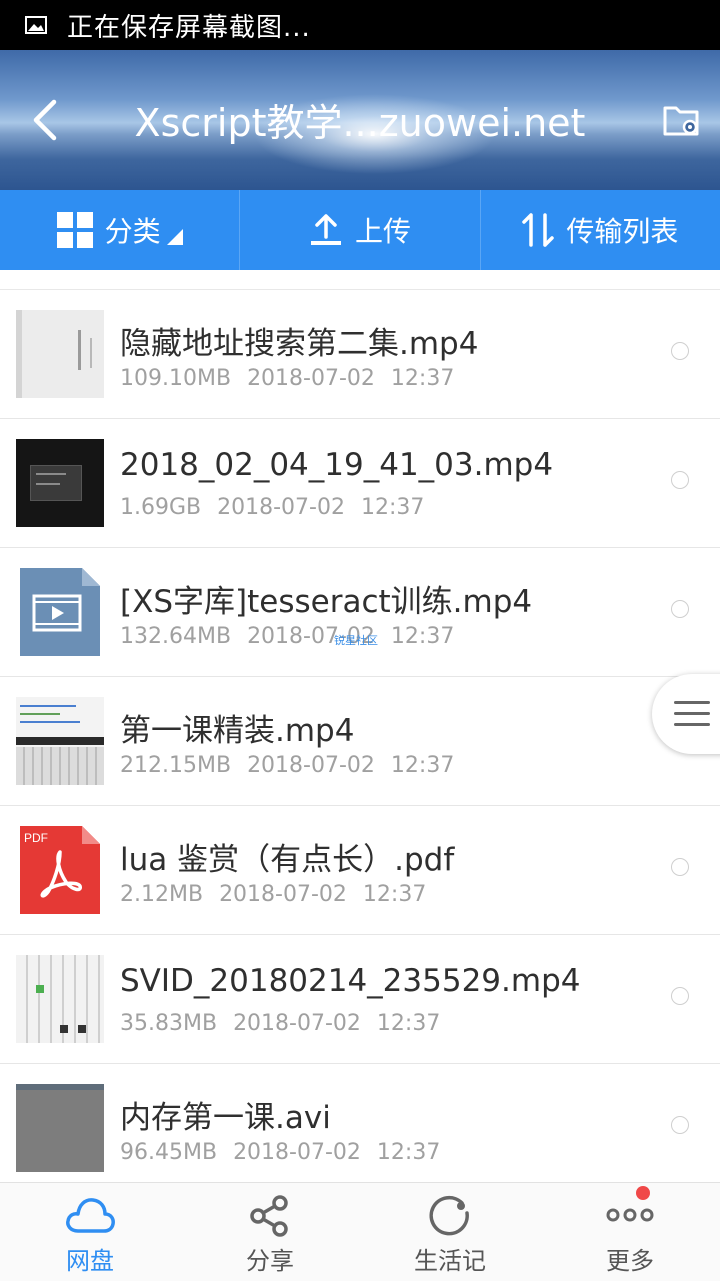  I want to click on nav-life: 生活记, so click(450, 1232).